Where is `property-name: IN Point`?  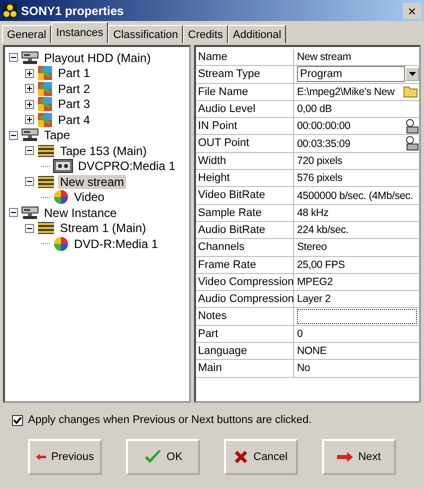 property-name: IN Point is located at coordinates (245, 126).